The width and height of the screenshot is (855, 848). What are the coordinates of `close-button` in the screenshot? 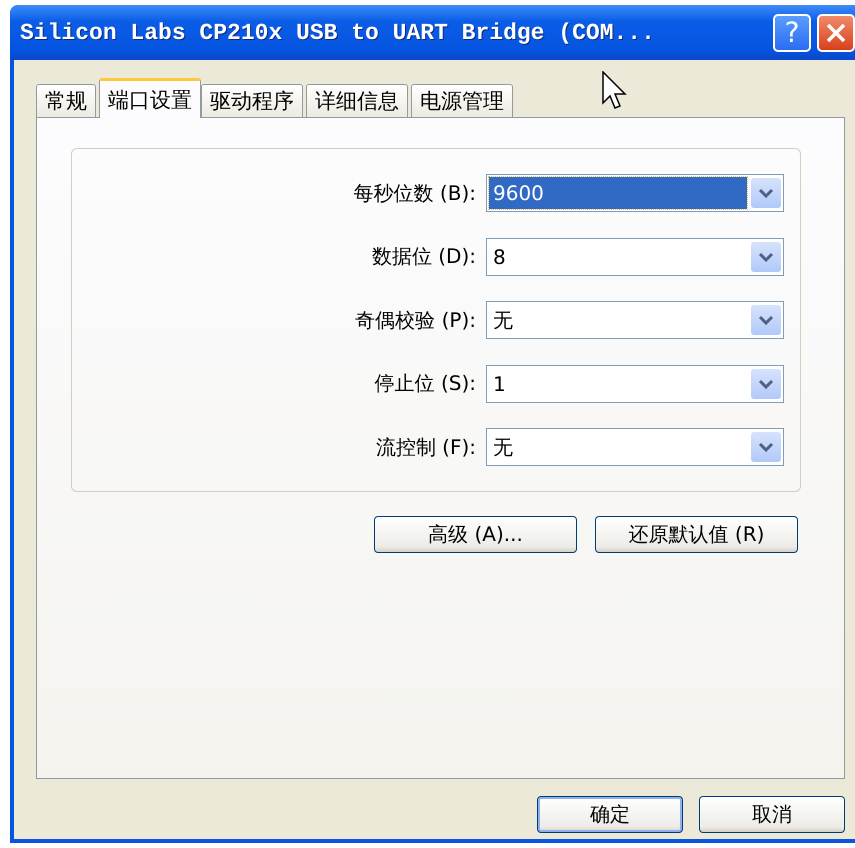 It's located at (836, 33).